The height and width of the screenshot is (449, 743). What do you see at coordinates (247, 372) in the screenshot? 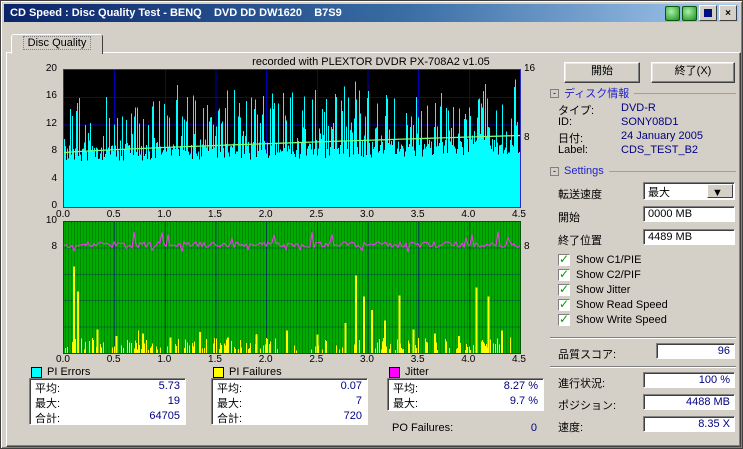
I see `legend-pi-failures: PI Failures` at bounding box center [247, 372].